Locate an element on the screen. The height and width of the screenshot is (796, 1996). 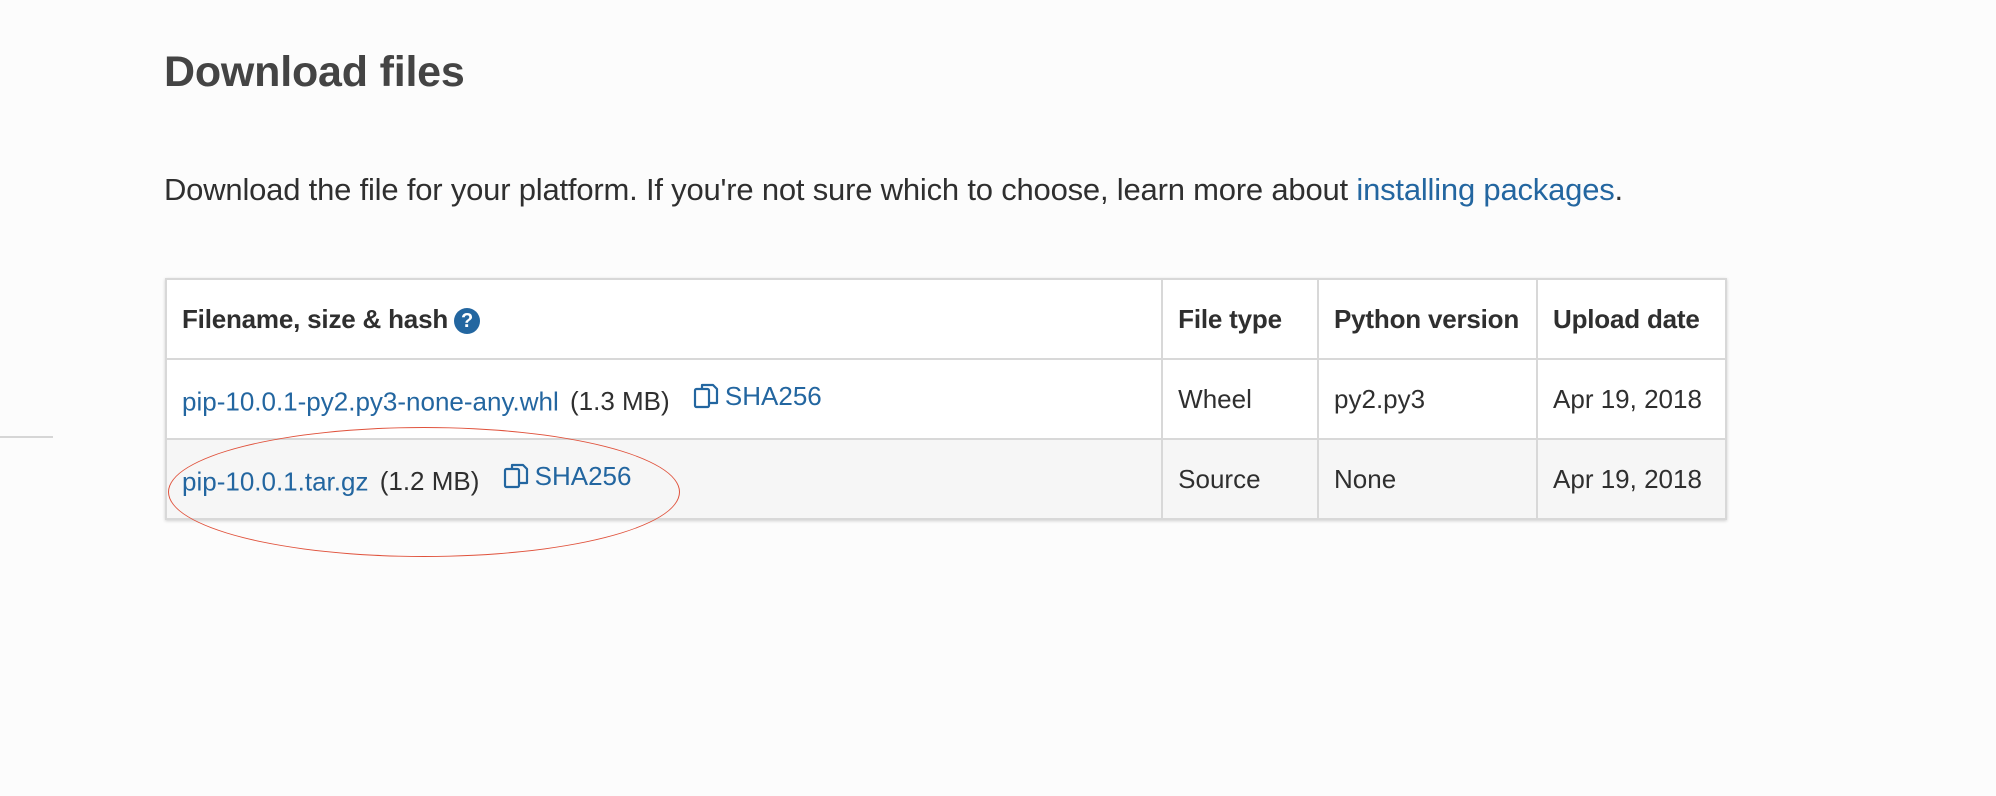
question-circle-icon: ? is located at coordinates (467, 320).